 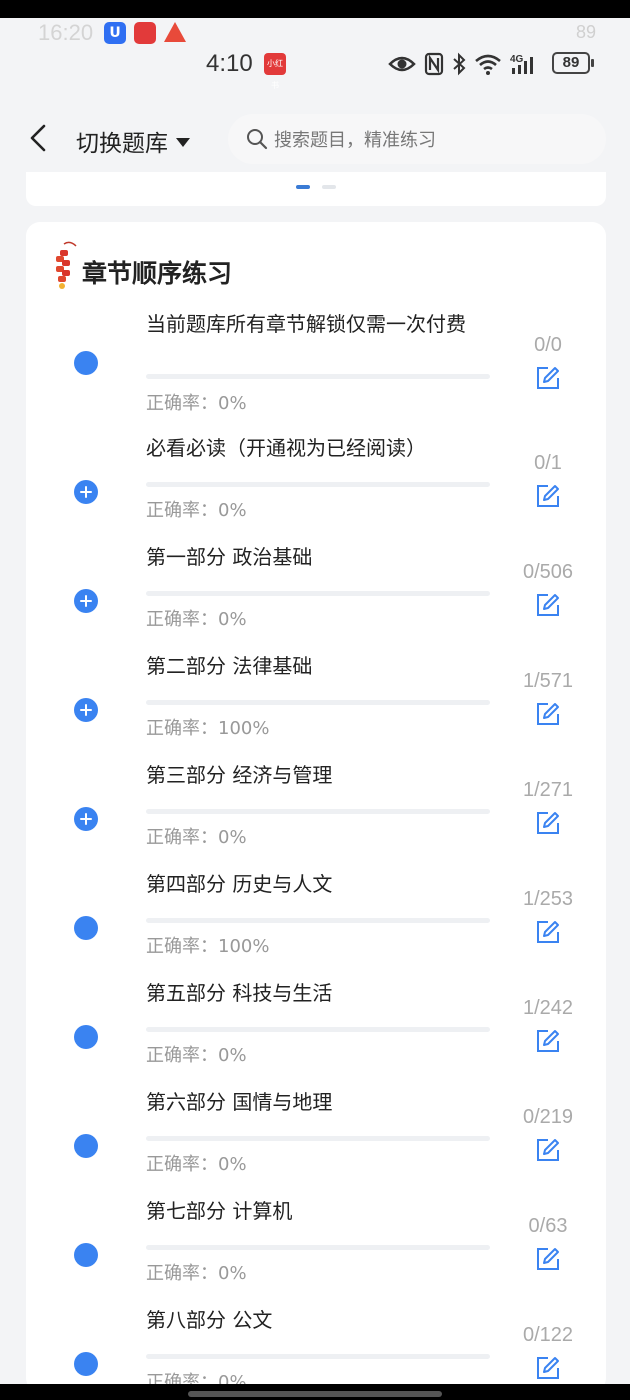 I want to click on home-indicator, so click(x=315, y=1394).